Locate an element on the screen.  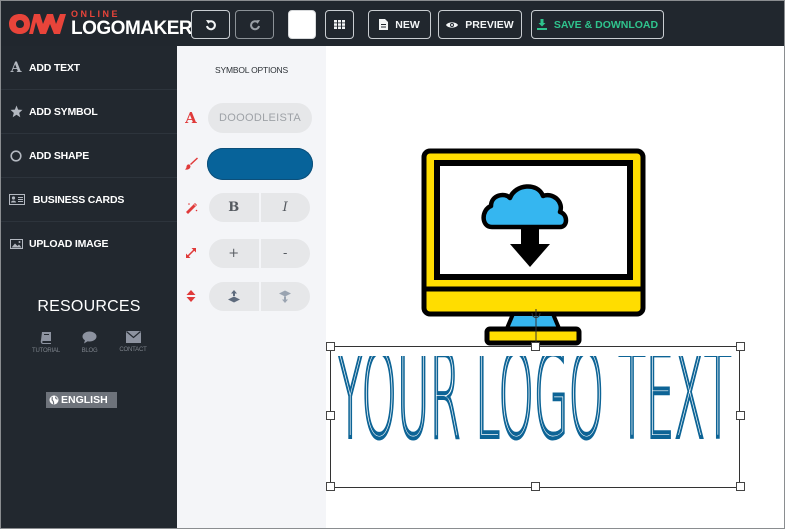
sidebar-item-label: UPLOAD IMAGE is located at coordinates (69, 244).